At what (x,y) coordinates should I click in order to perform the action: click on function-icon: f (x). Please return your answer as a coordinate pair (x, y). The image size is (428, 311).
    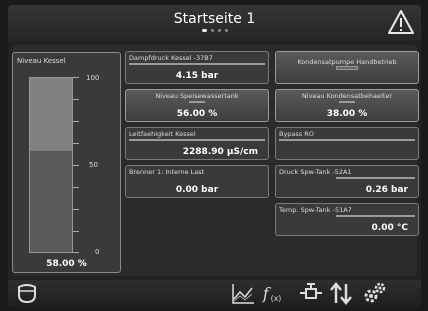
    Looking at the image, I should click on (277, 293).